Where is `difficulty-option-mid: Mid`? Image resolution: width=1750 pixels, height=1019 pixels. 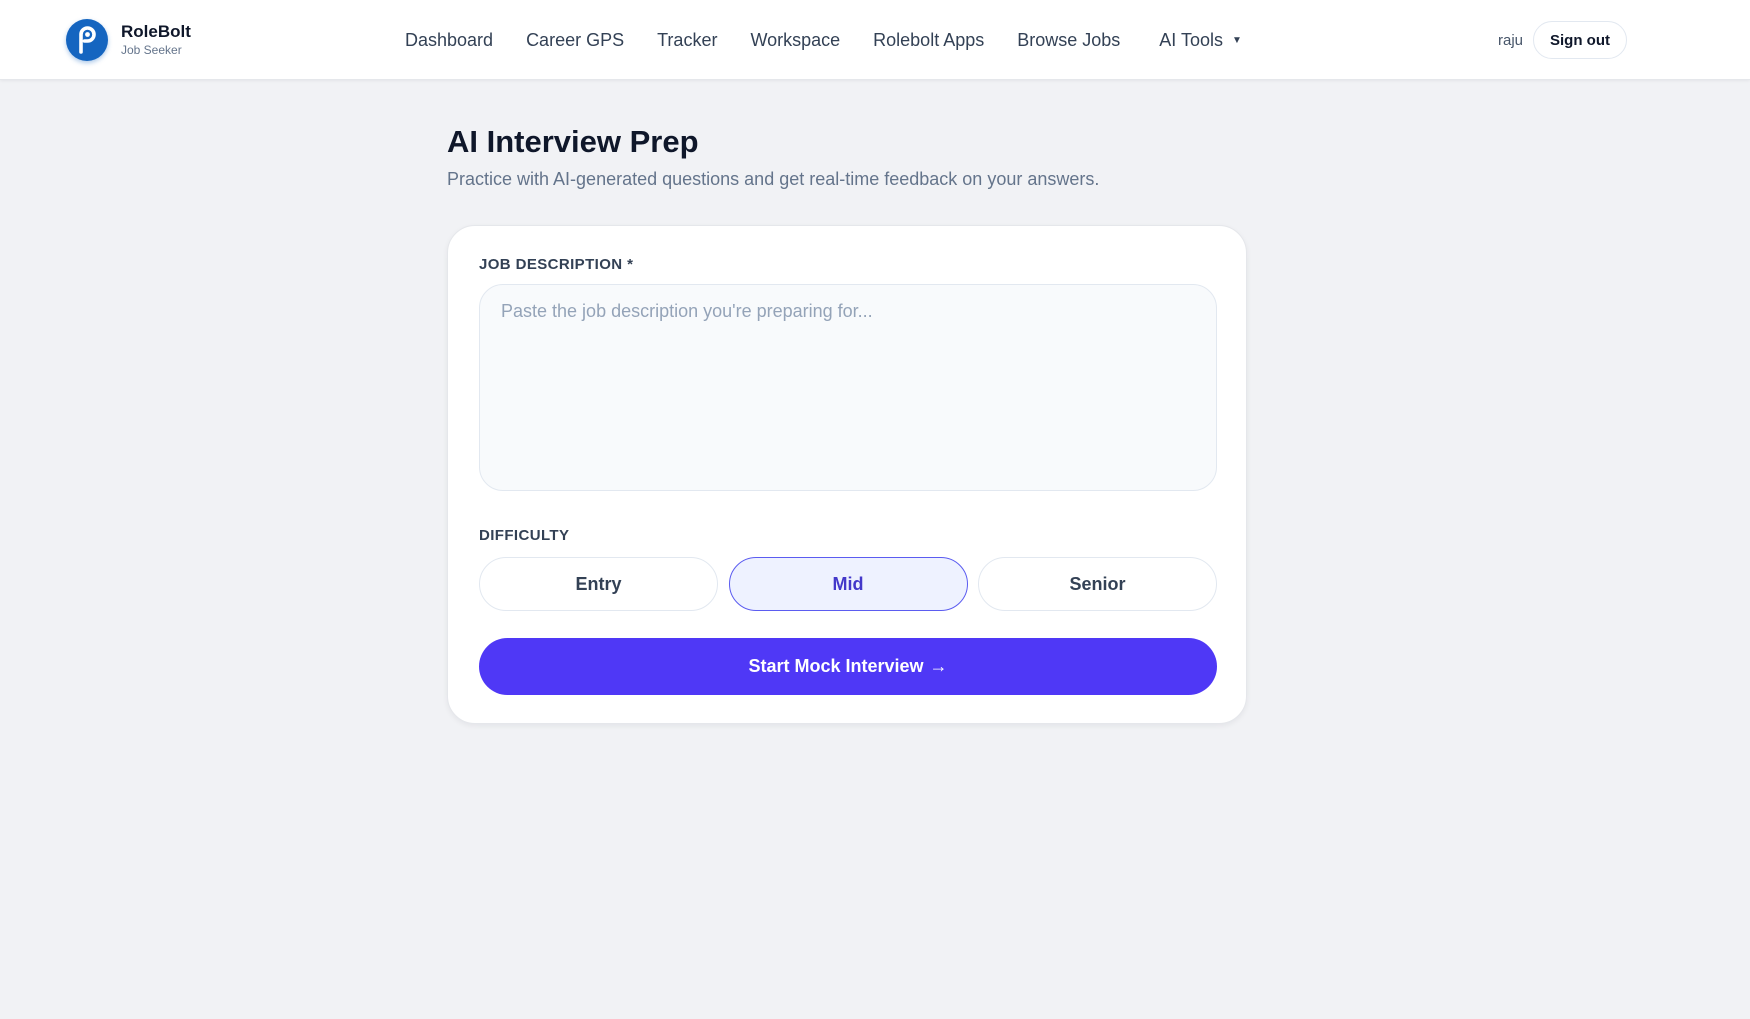 difficulty-option-mid: Mid is located at coordinates (848, 584).